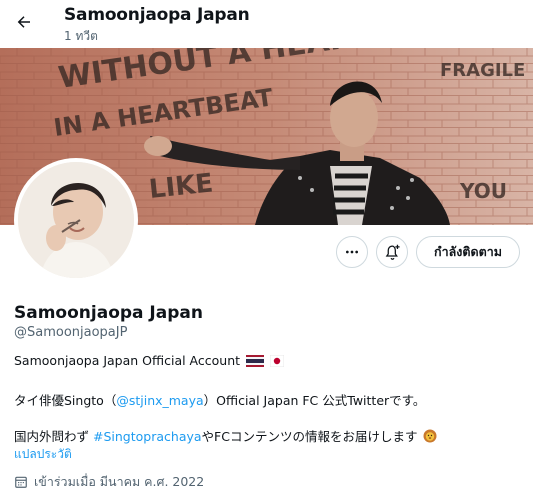 The width and height of the screenshot is (533, 495). What do you see at coordinates (309, 436) in the screenshot?
I see `bio-line-3-suffix: やFCコンテンツの情報をお届けします` at bounding box center [309, 436].